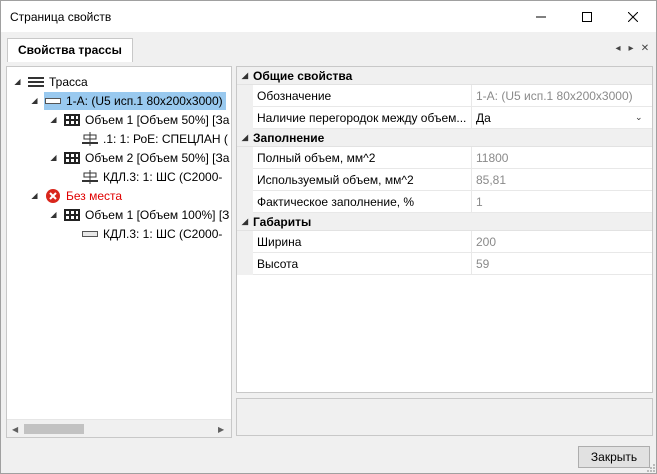 The width and height of the screenshot is (657, 474). What do you see at coordinates (15, 429) in the screenshot?
I see `scroll-left-icon: ◀` at bounding box center [15, 429].